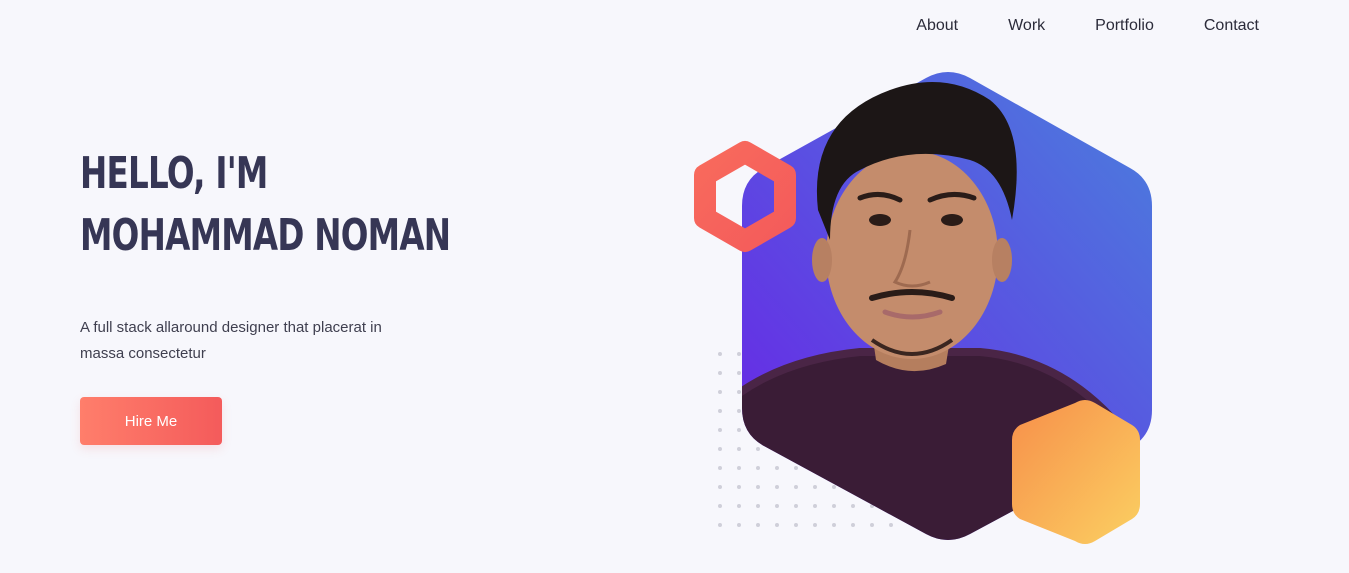 The width and height of the screenshot is (1349, 573). What do you see at coordinates (1124, 26) in the screenshot?
I see `nav-link-portfolio: Portfolio` at bounding box center [1124, 26].